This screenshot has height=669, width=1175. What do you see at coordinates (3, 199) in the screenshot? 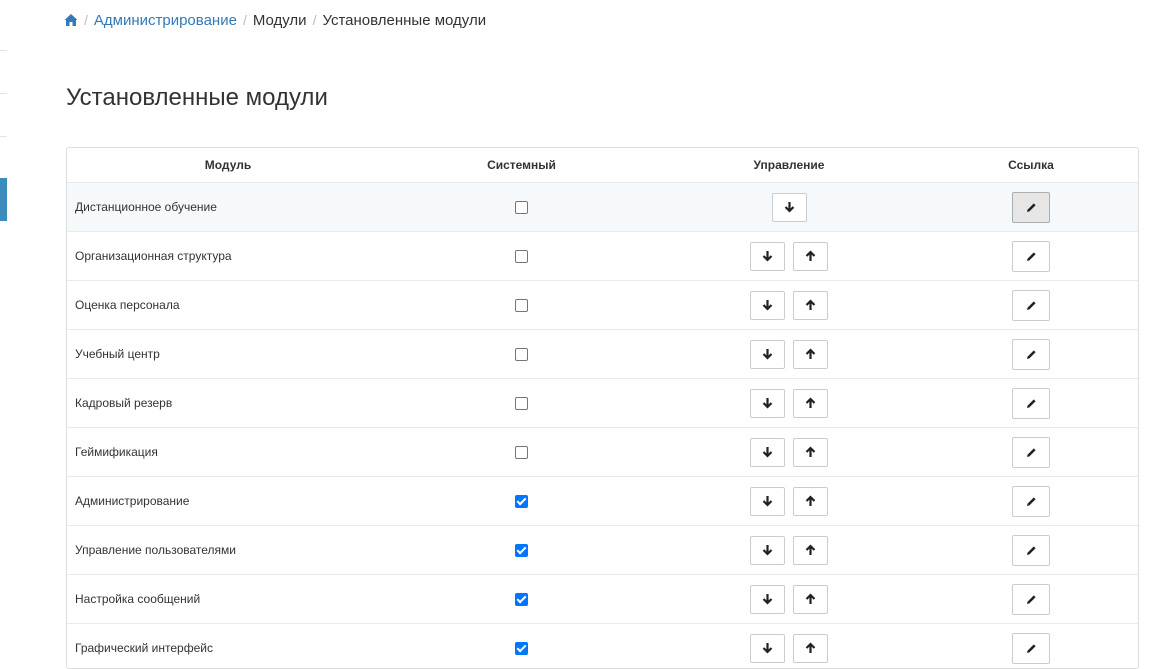
I see `sidebar-item-active` at bounding box center [3, 199].